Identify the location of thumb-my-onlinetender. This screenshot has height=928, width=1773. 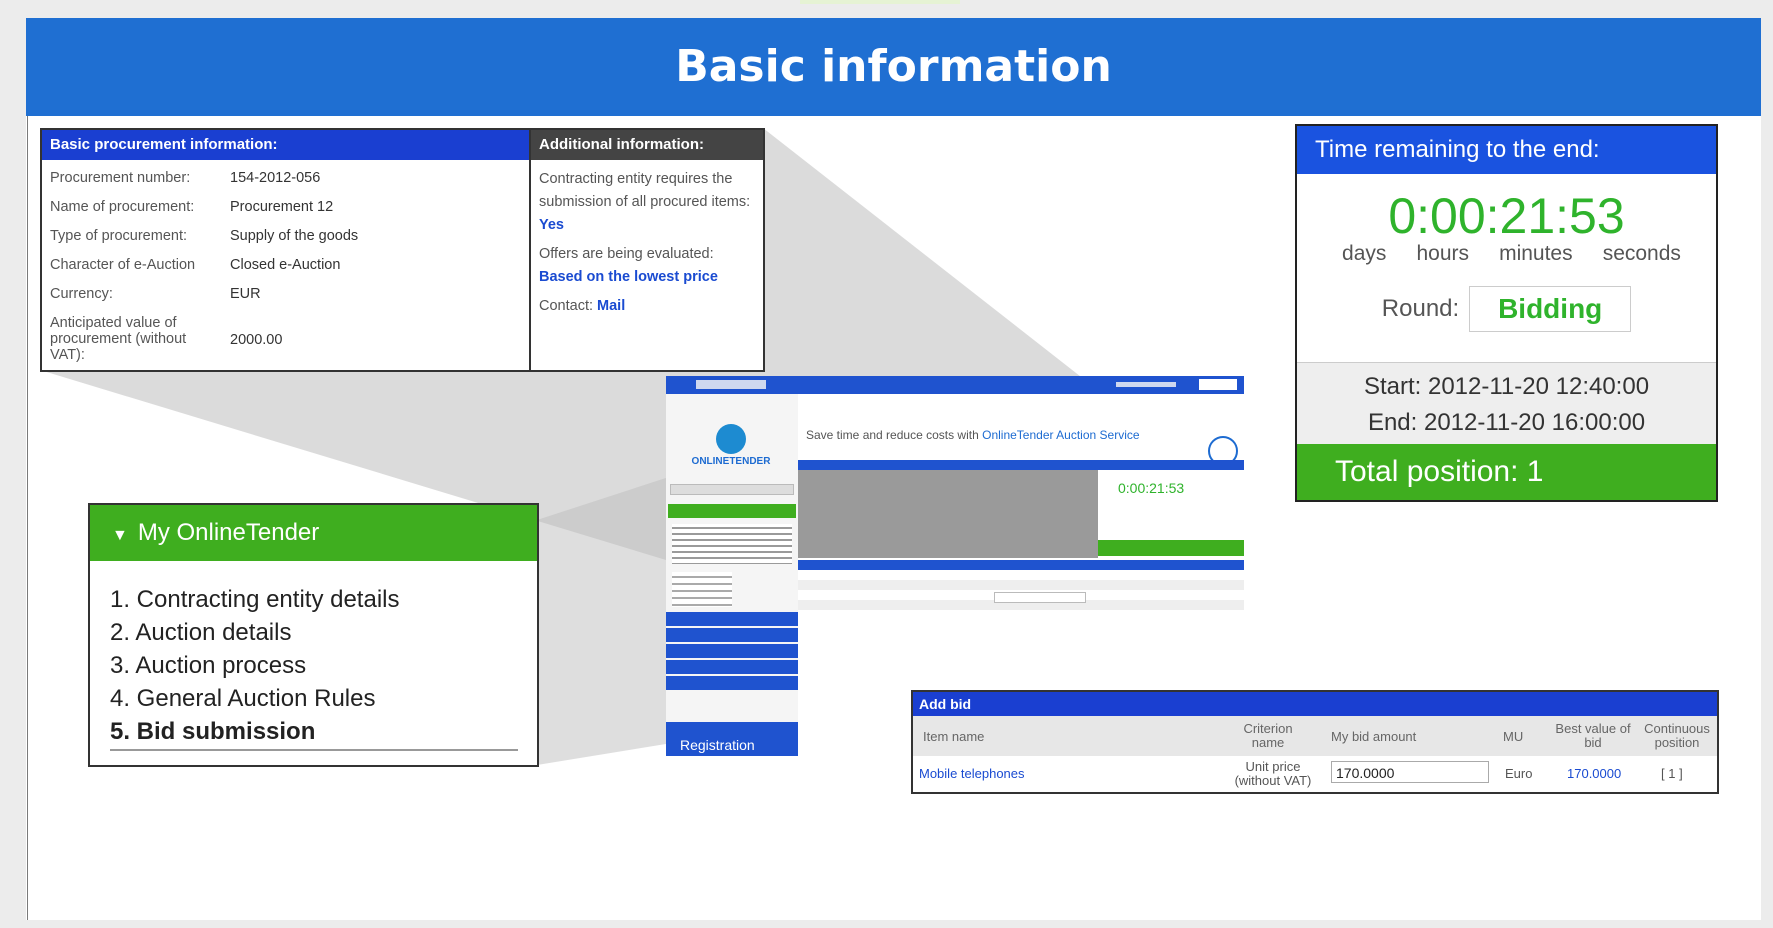
(732, 511).